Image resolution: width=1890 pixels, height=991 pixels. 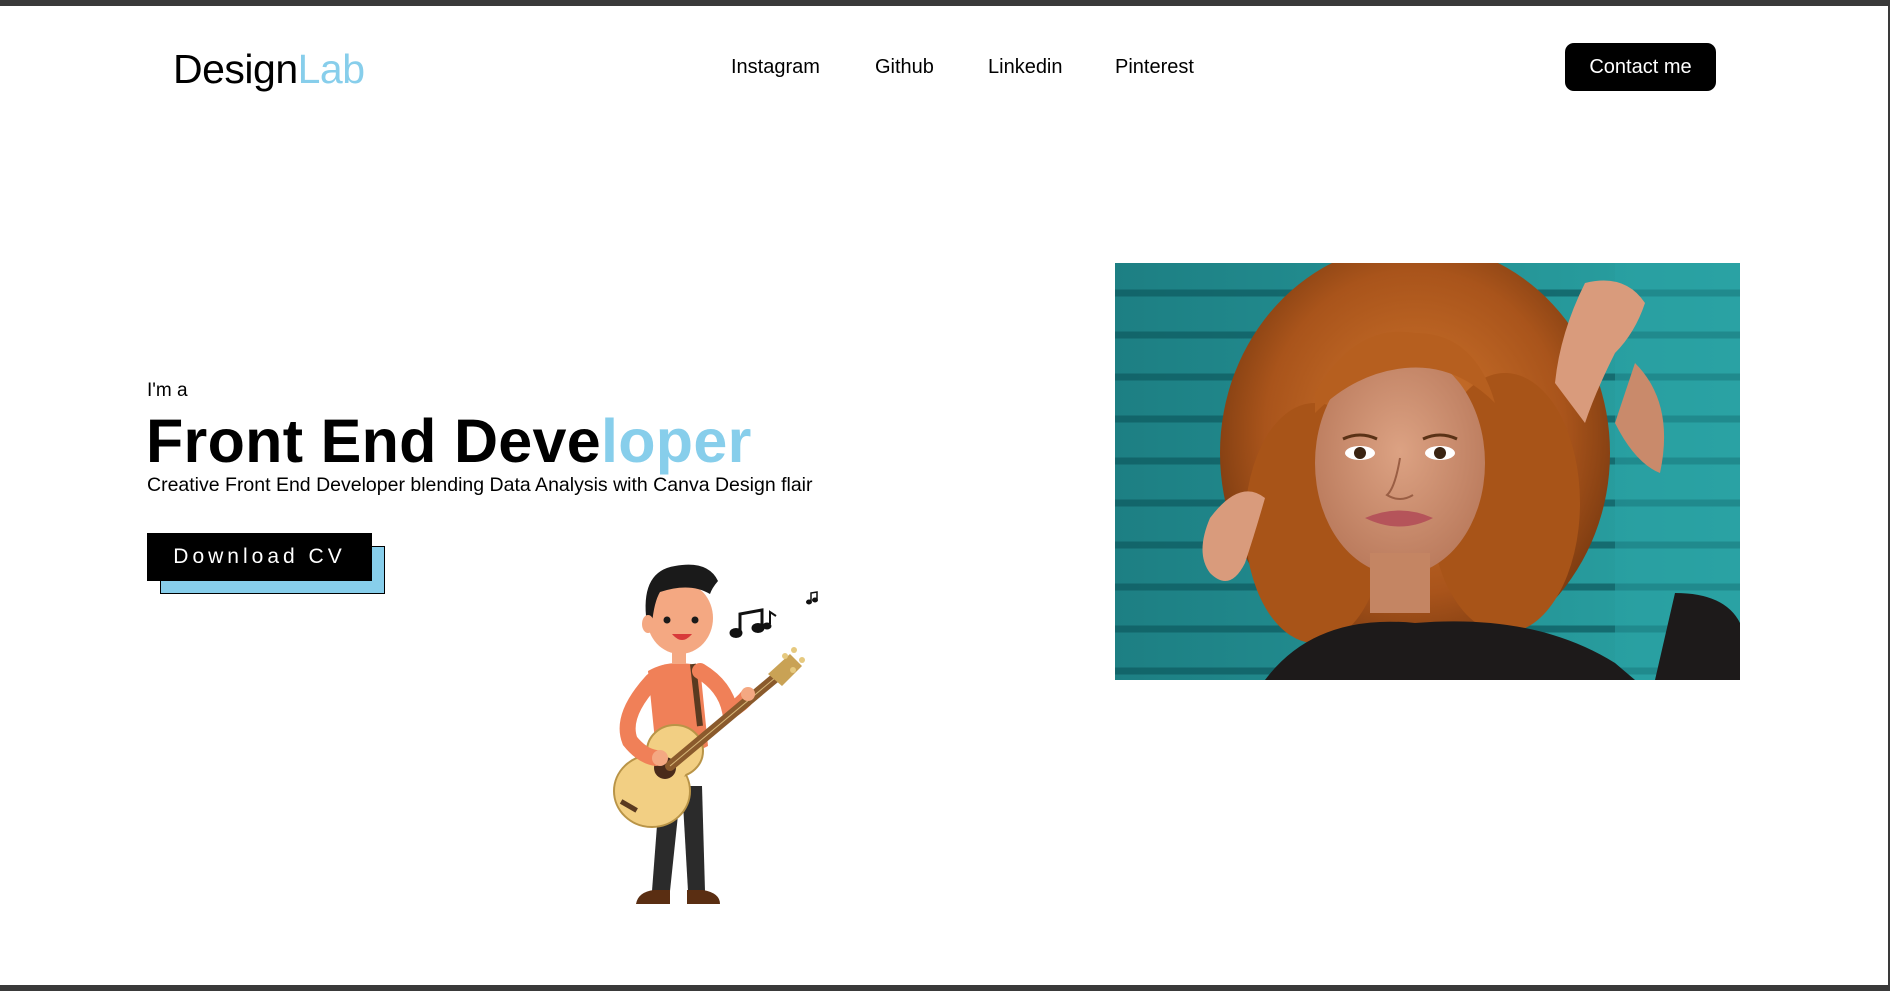 What do you see at coordinates (904, 67) in the screenshot?
I see `nav-link-github: Github` at bounding box center [904, 67].